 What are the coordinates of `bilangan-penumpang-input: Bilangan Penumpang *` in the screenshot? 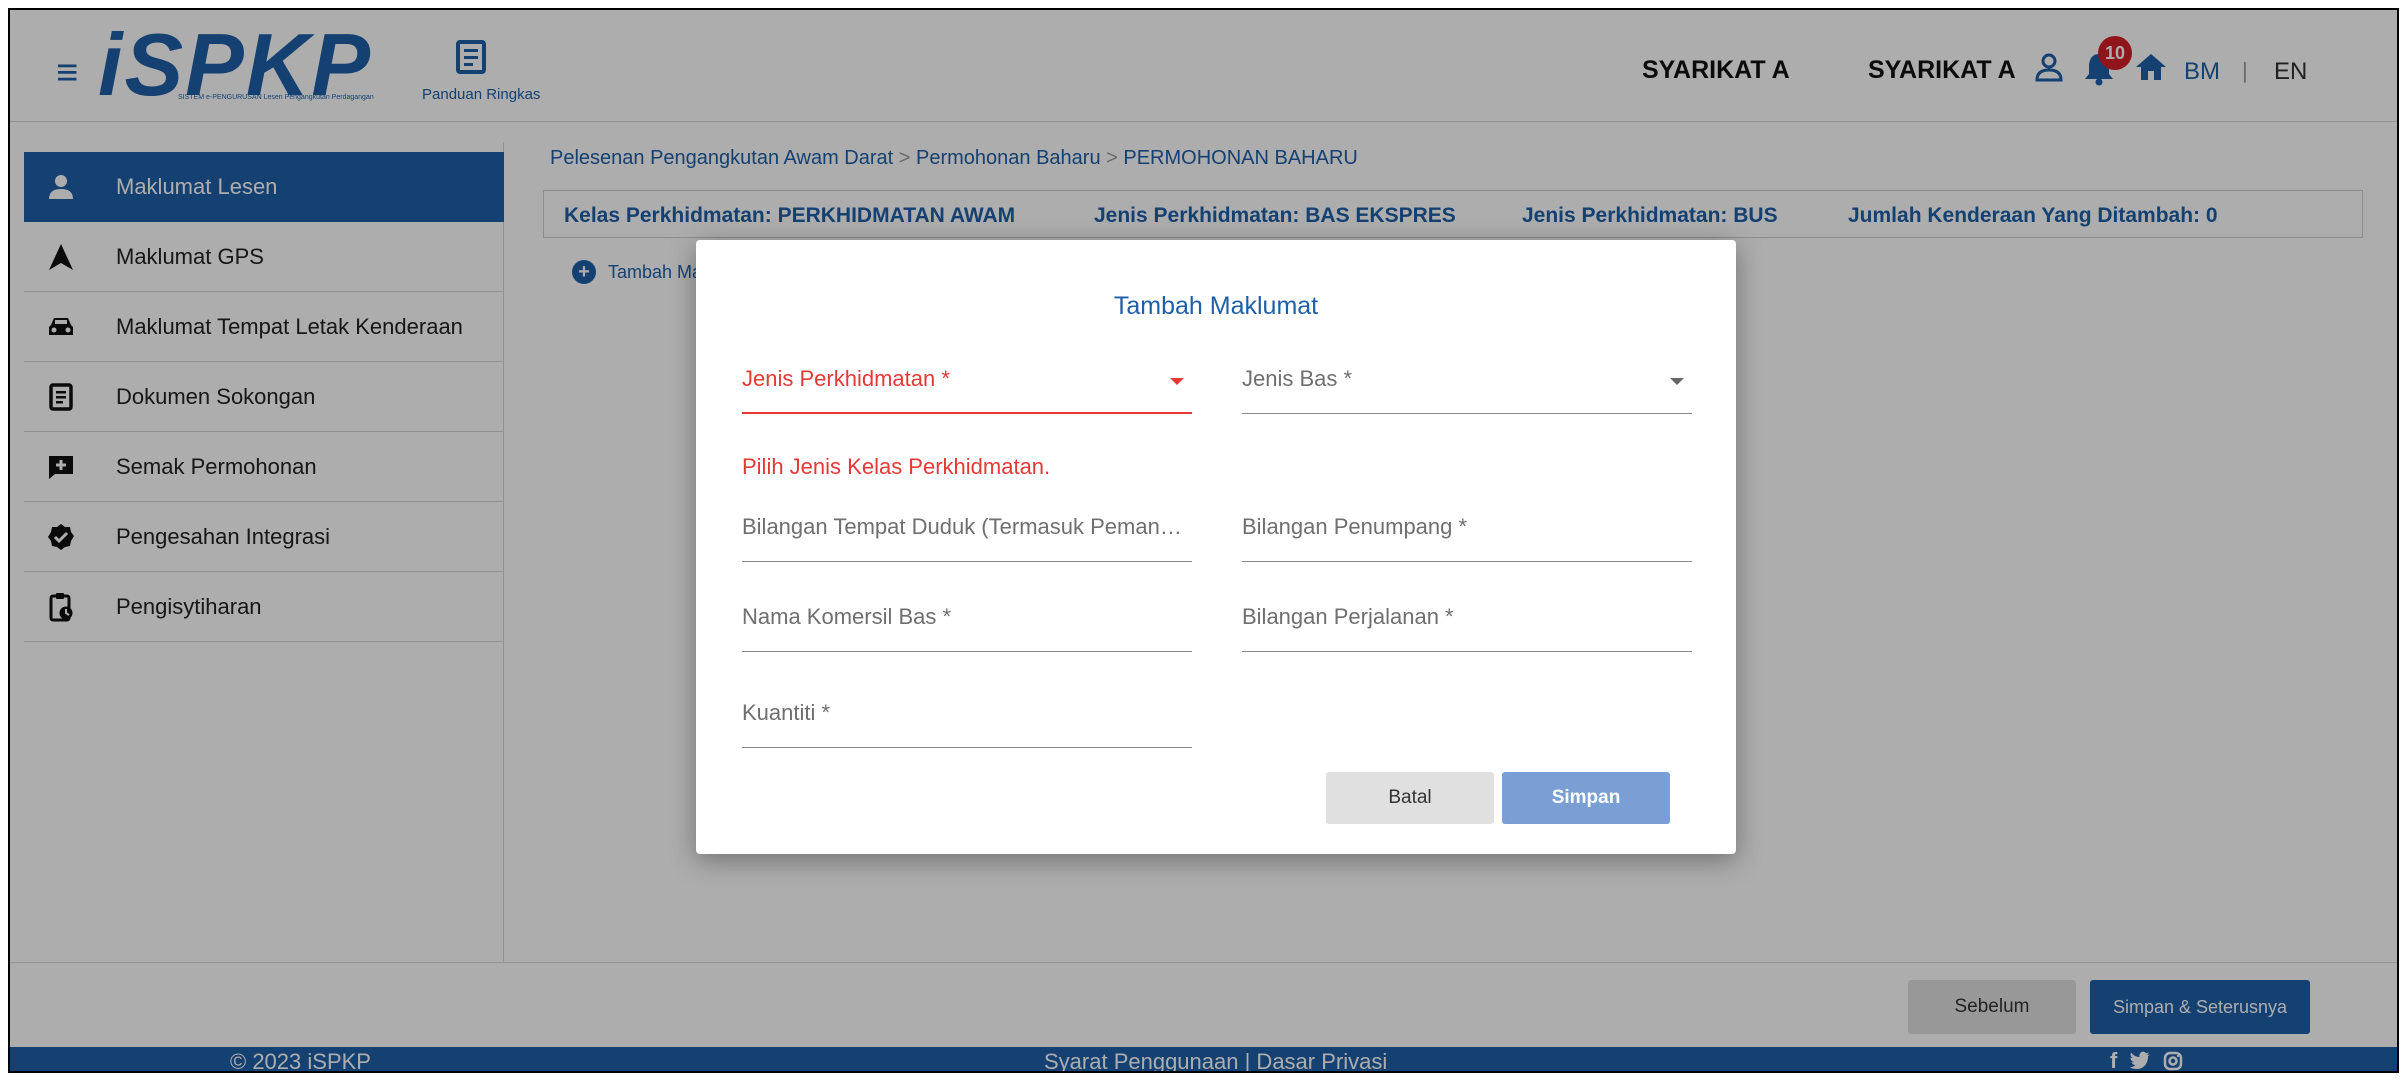 It's located at (1467, 536).